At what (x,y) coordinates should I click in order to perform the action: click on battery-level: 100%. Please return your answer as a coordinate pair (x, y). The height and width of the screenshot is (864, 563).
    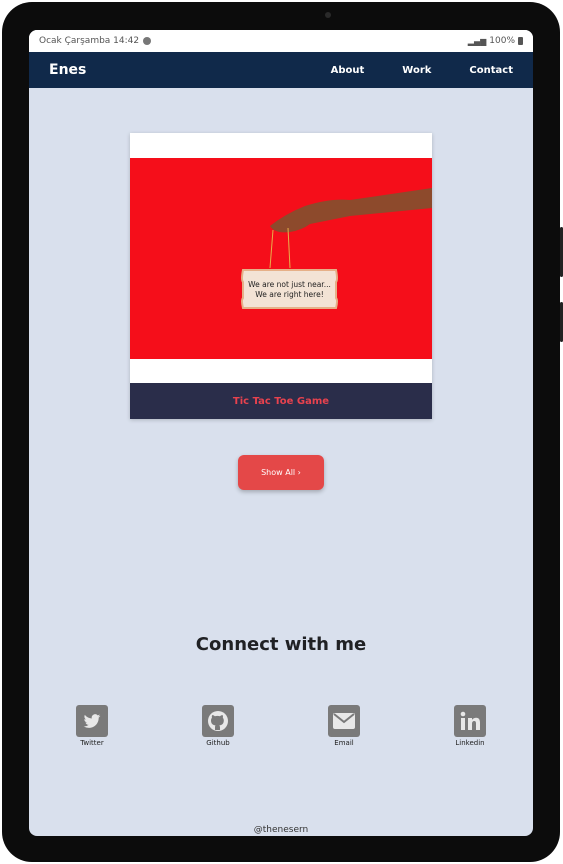
    Looking at the image, I should click on (502, 41).